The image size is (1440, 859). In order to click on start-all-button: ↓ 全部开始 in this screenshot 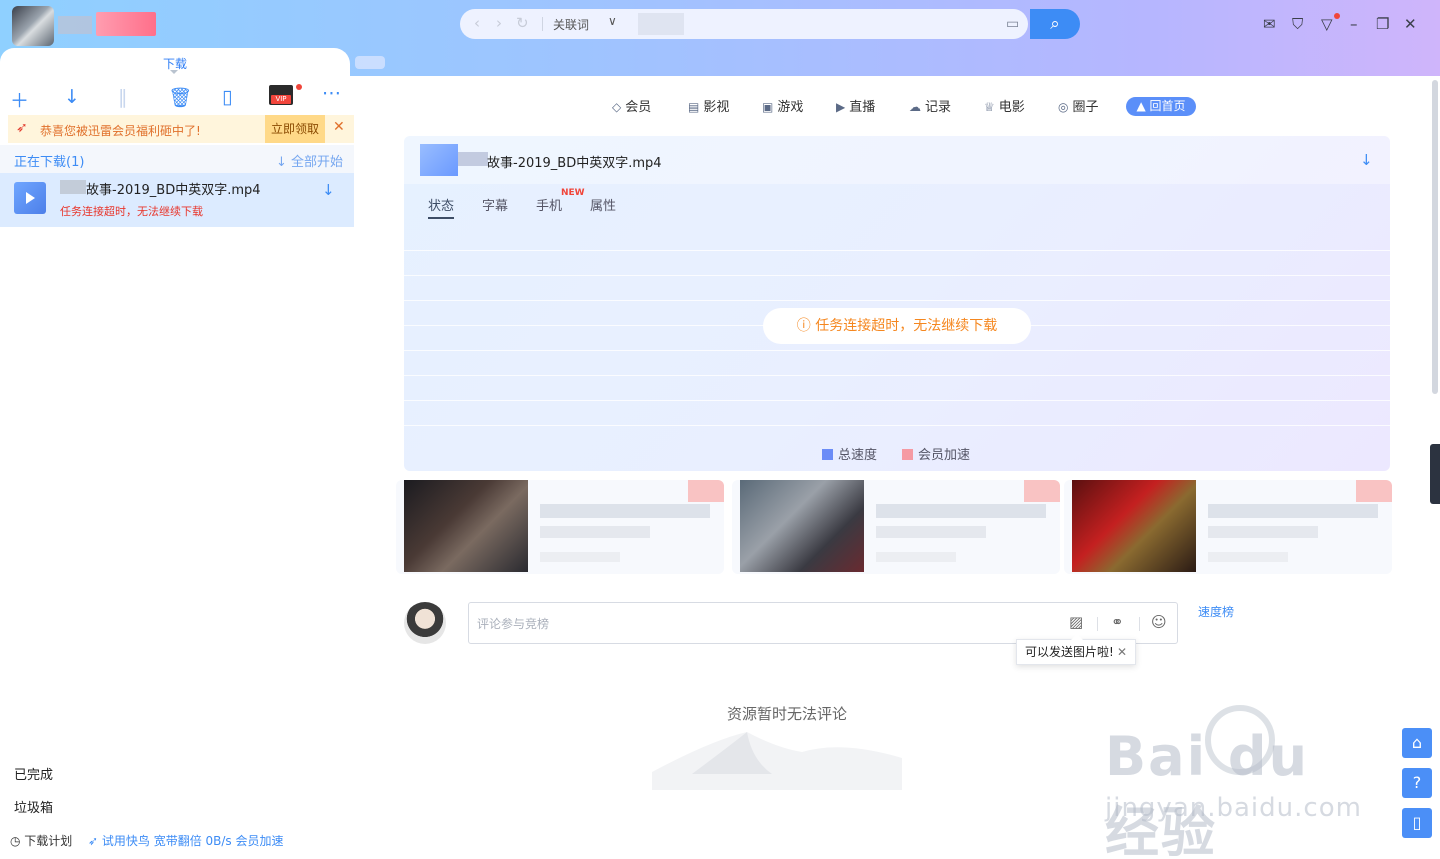, I will do `click(309, 160)`.